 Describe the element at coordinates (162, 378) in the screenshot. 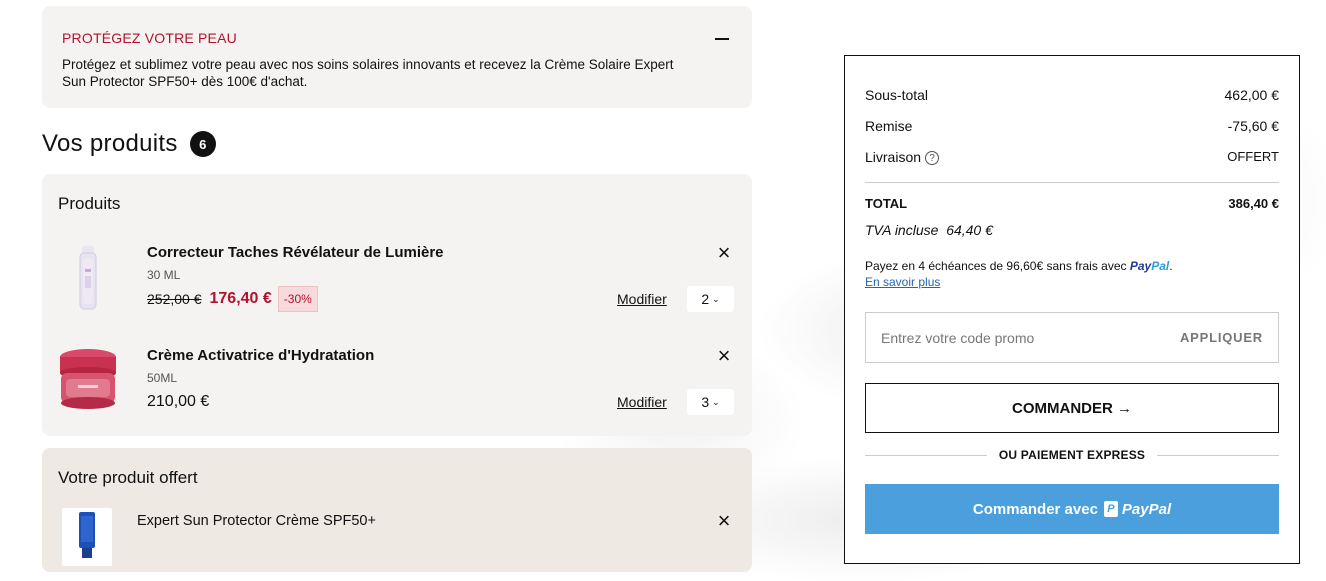

I see `product-size: 50ML` at that location.